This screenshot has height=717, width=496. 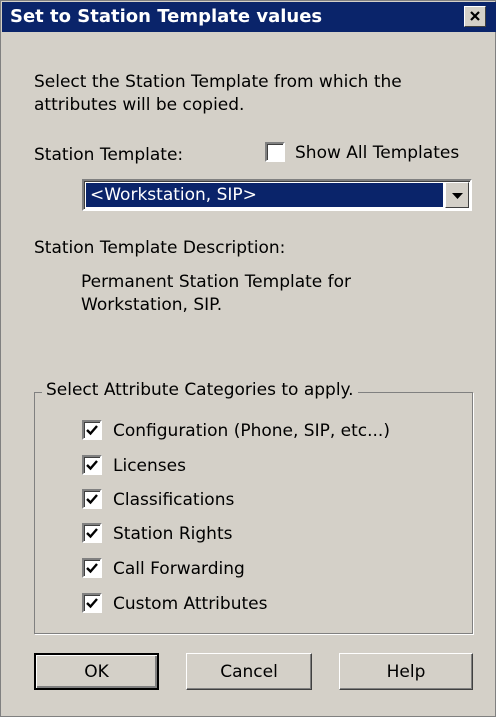 I want to click on dropdown-button, so click(x=457, y=195).